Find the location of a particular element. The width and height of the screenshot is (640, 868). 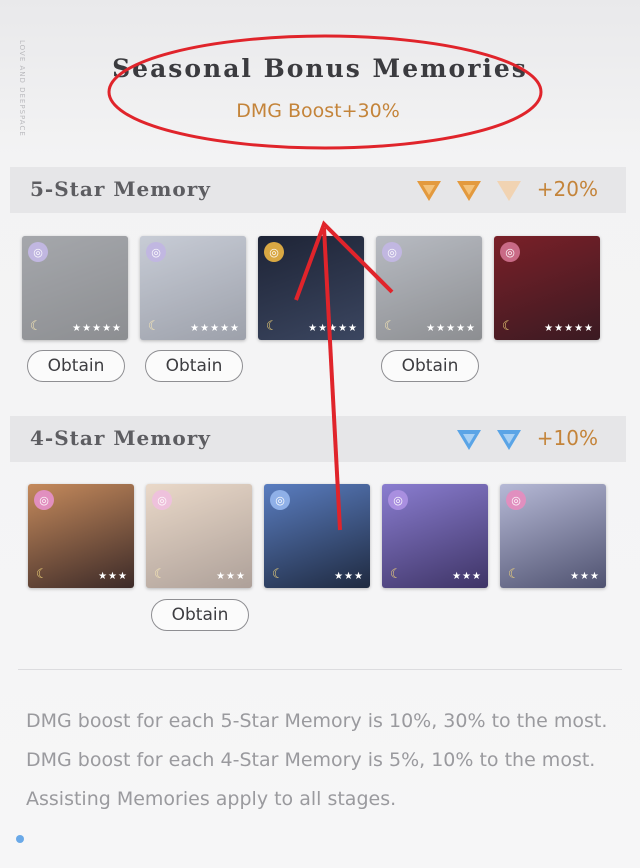

four-star-bonus: +10% is located at coordinates (567, 438).